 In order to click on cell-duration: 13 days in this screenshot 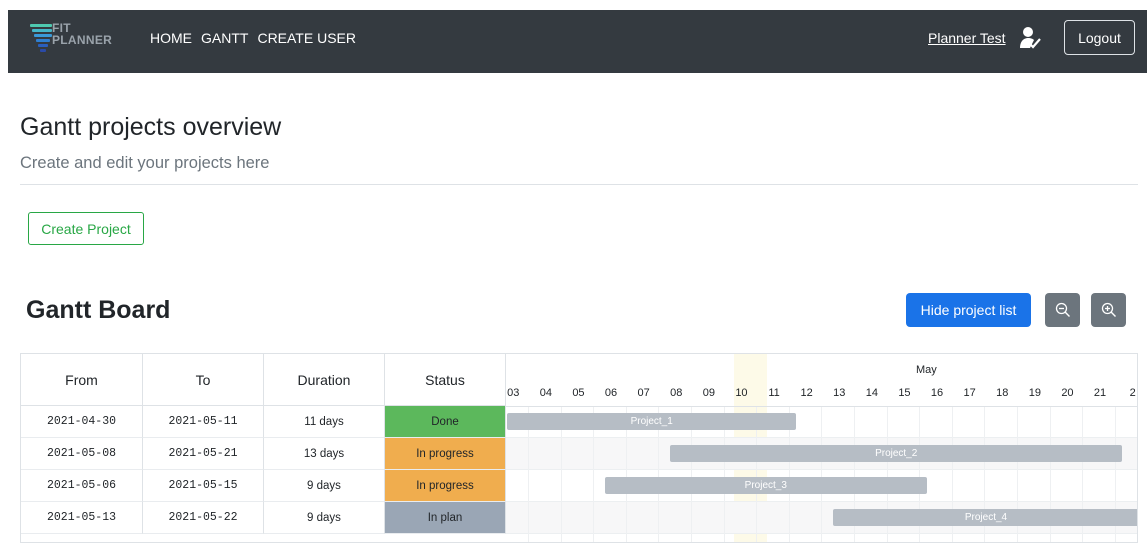, I will do `click(324, 454)`.